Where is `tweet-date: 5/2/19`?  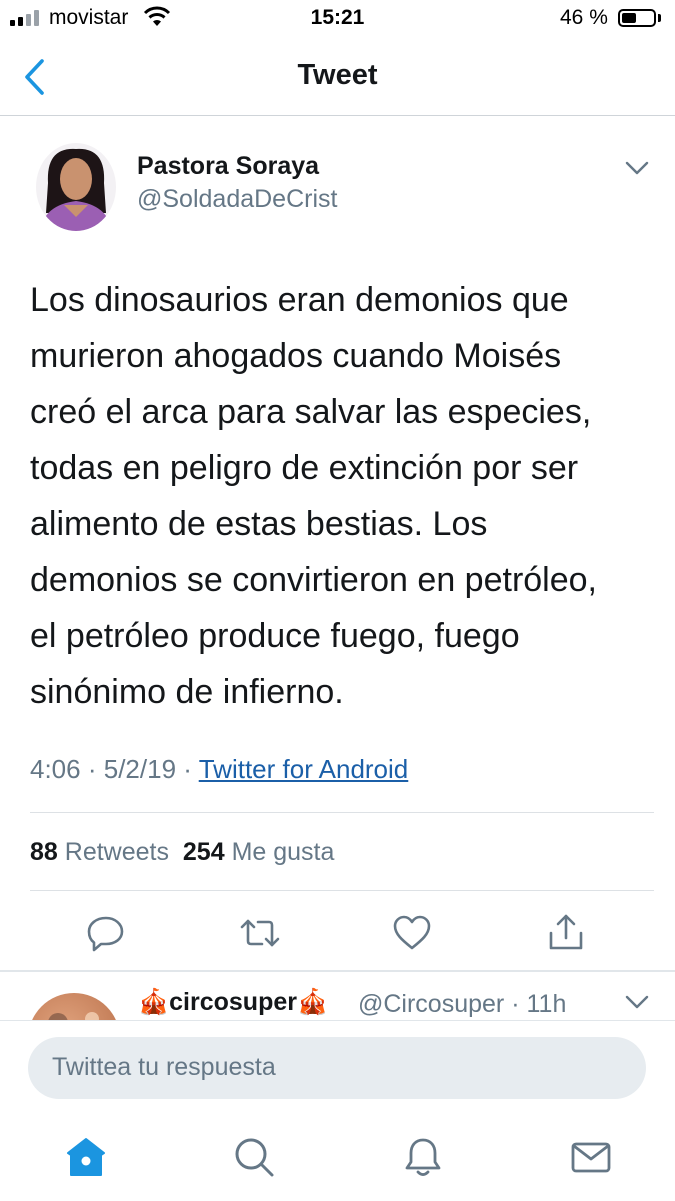
tweet-date: 5/2/19 is located at coordinates (140, 769).